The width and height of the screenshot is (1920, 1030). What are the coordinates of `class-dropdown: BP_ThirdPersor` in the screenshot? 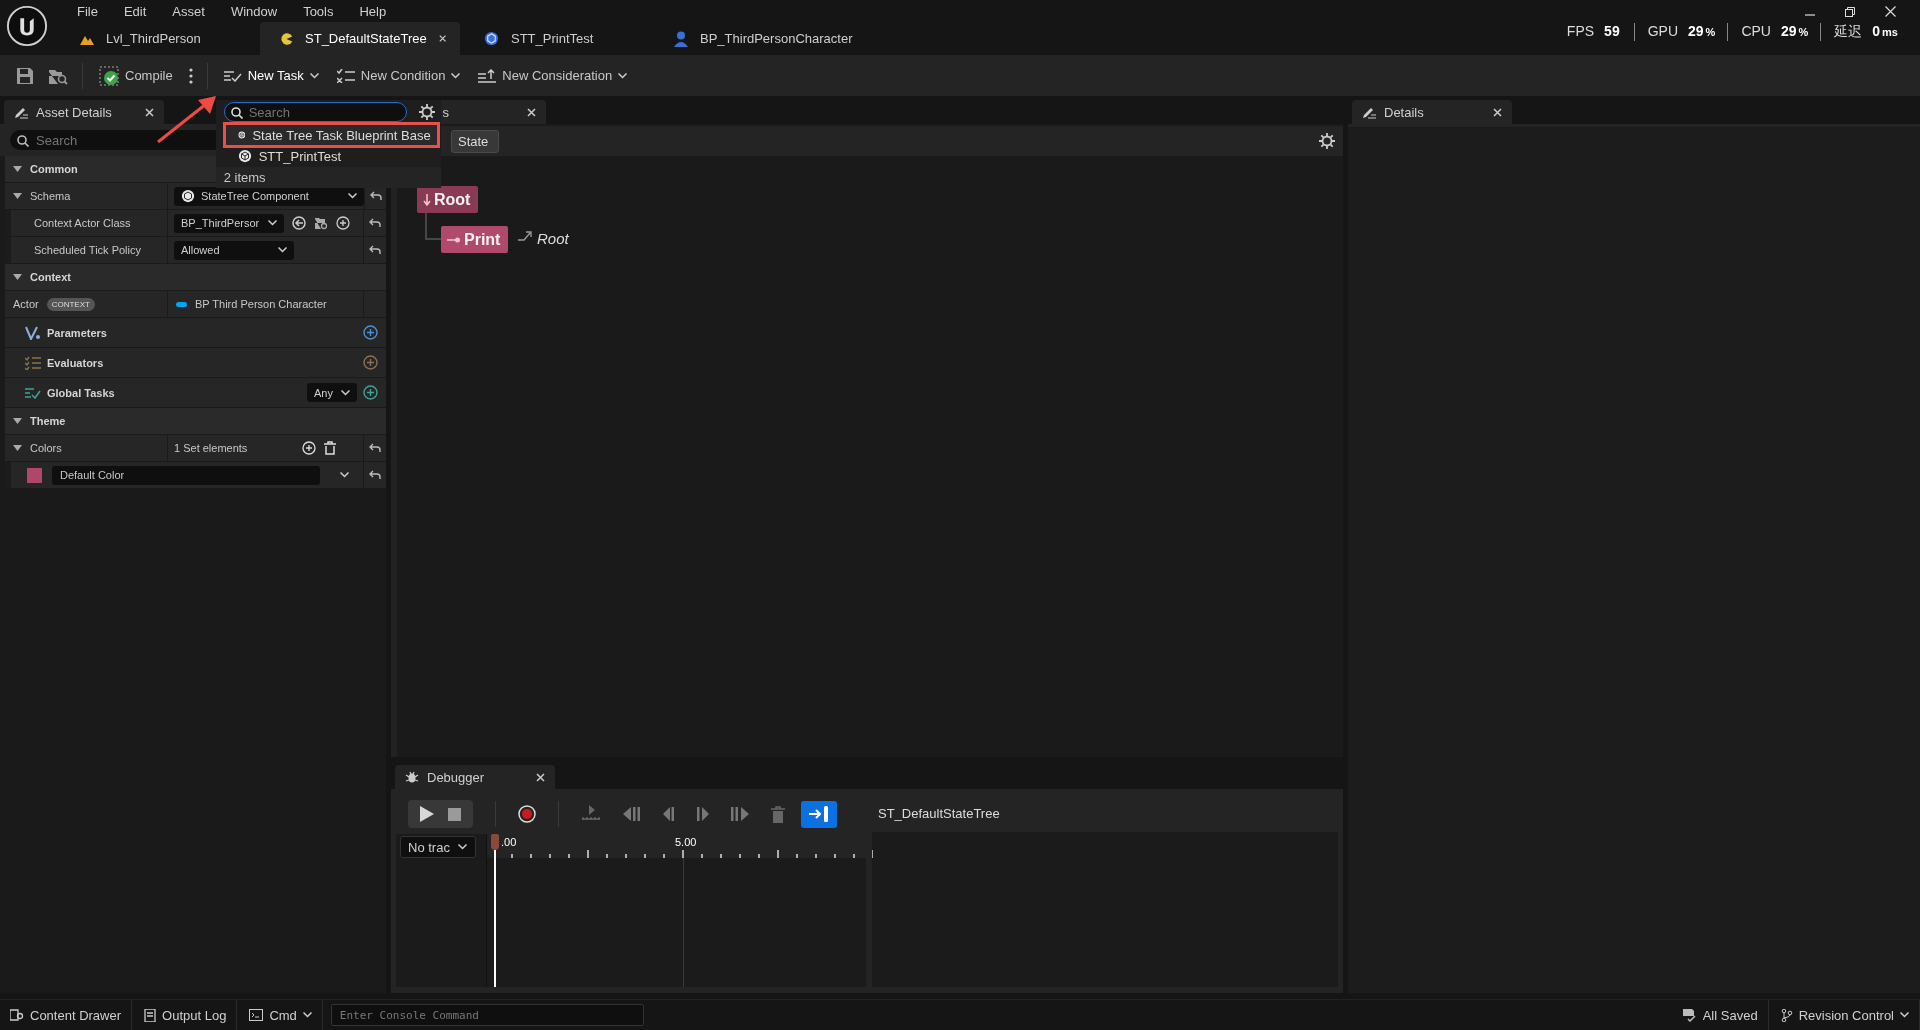 It's located at (229, 223).